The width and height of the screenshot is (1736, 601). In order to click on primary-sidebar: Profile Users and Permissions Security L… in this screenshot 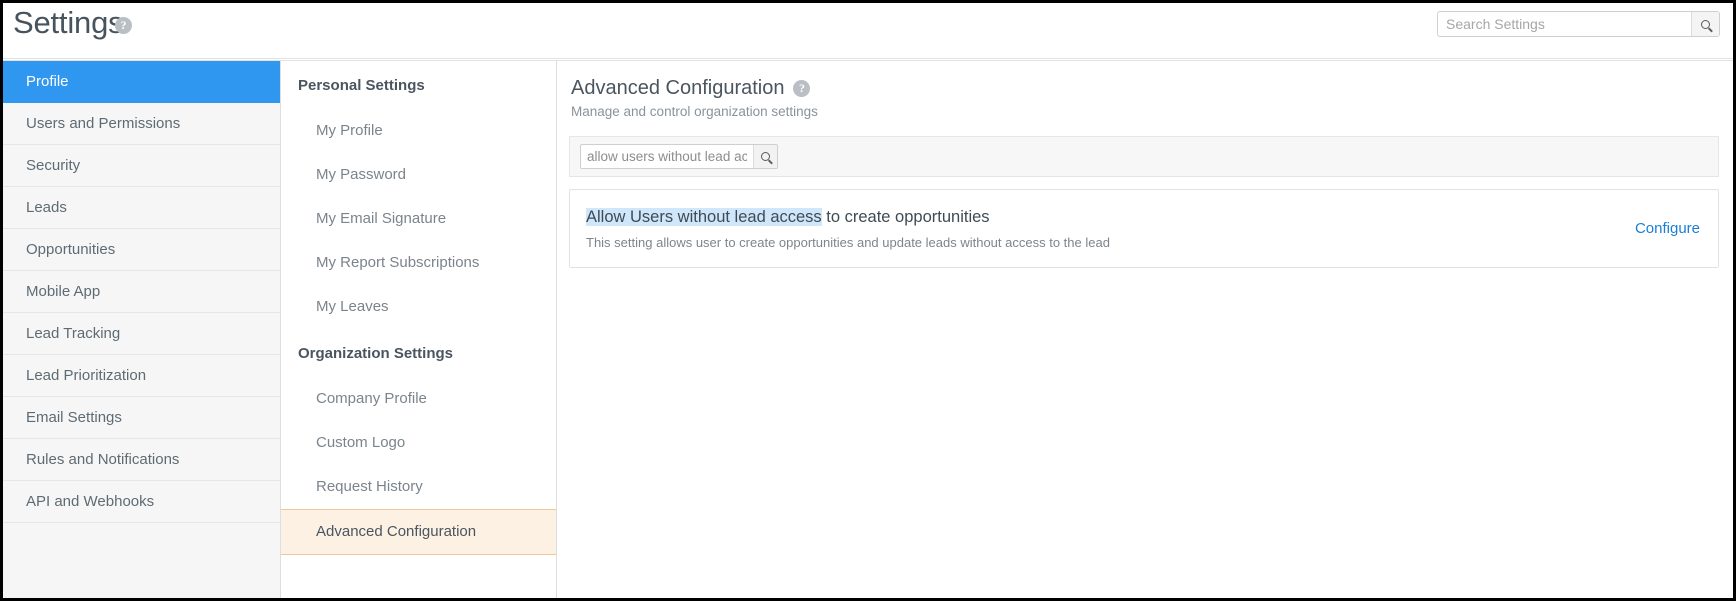, I will do `click(142, 329)`.